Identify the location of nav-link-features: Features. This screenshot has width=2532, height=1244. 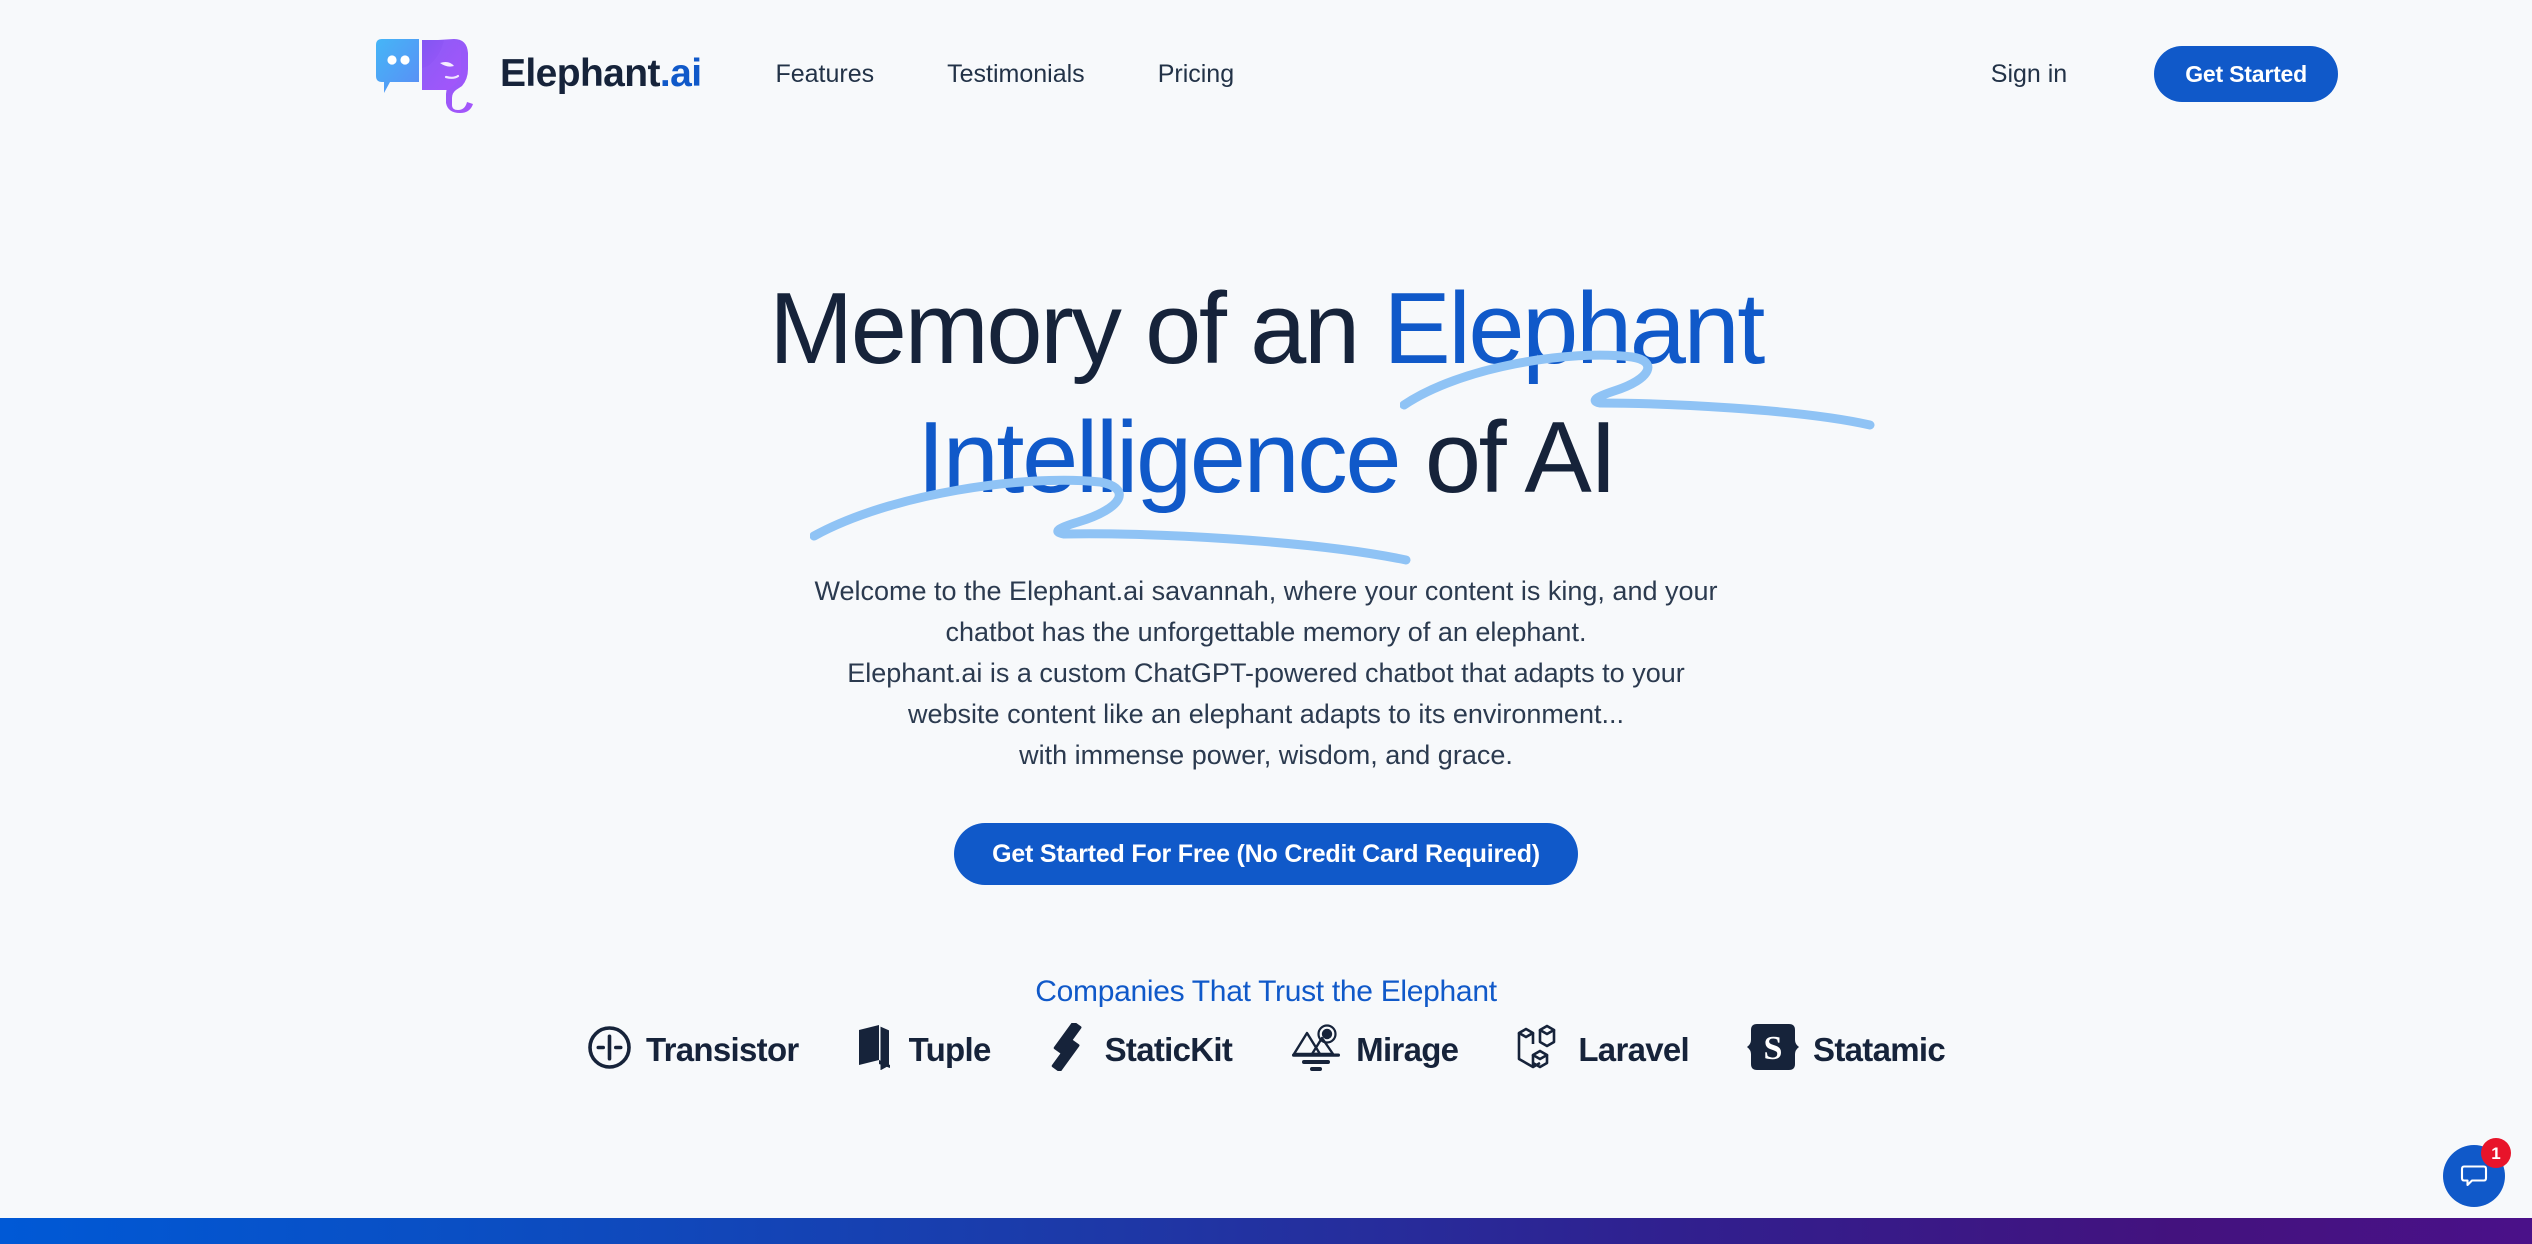
(824, 74).